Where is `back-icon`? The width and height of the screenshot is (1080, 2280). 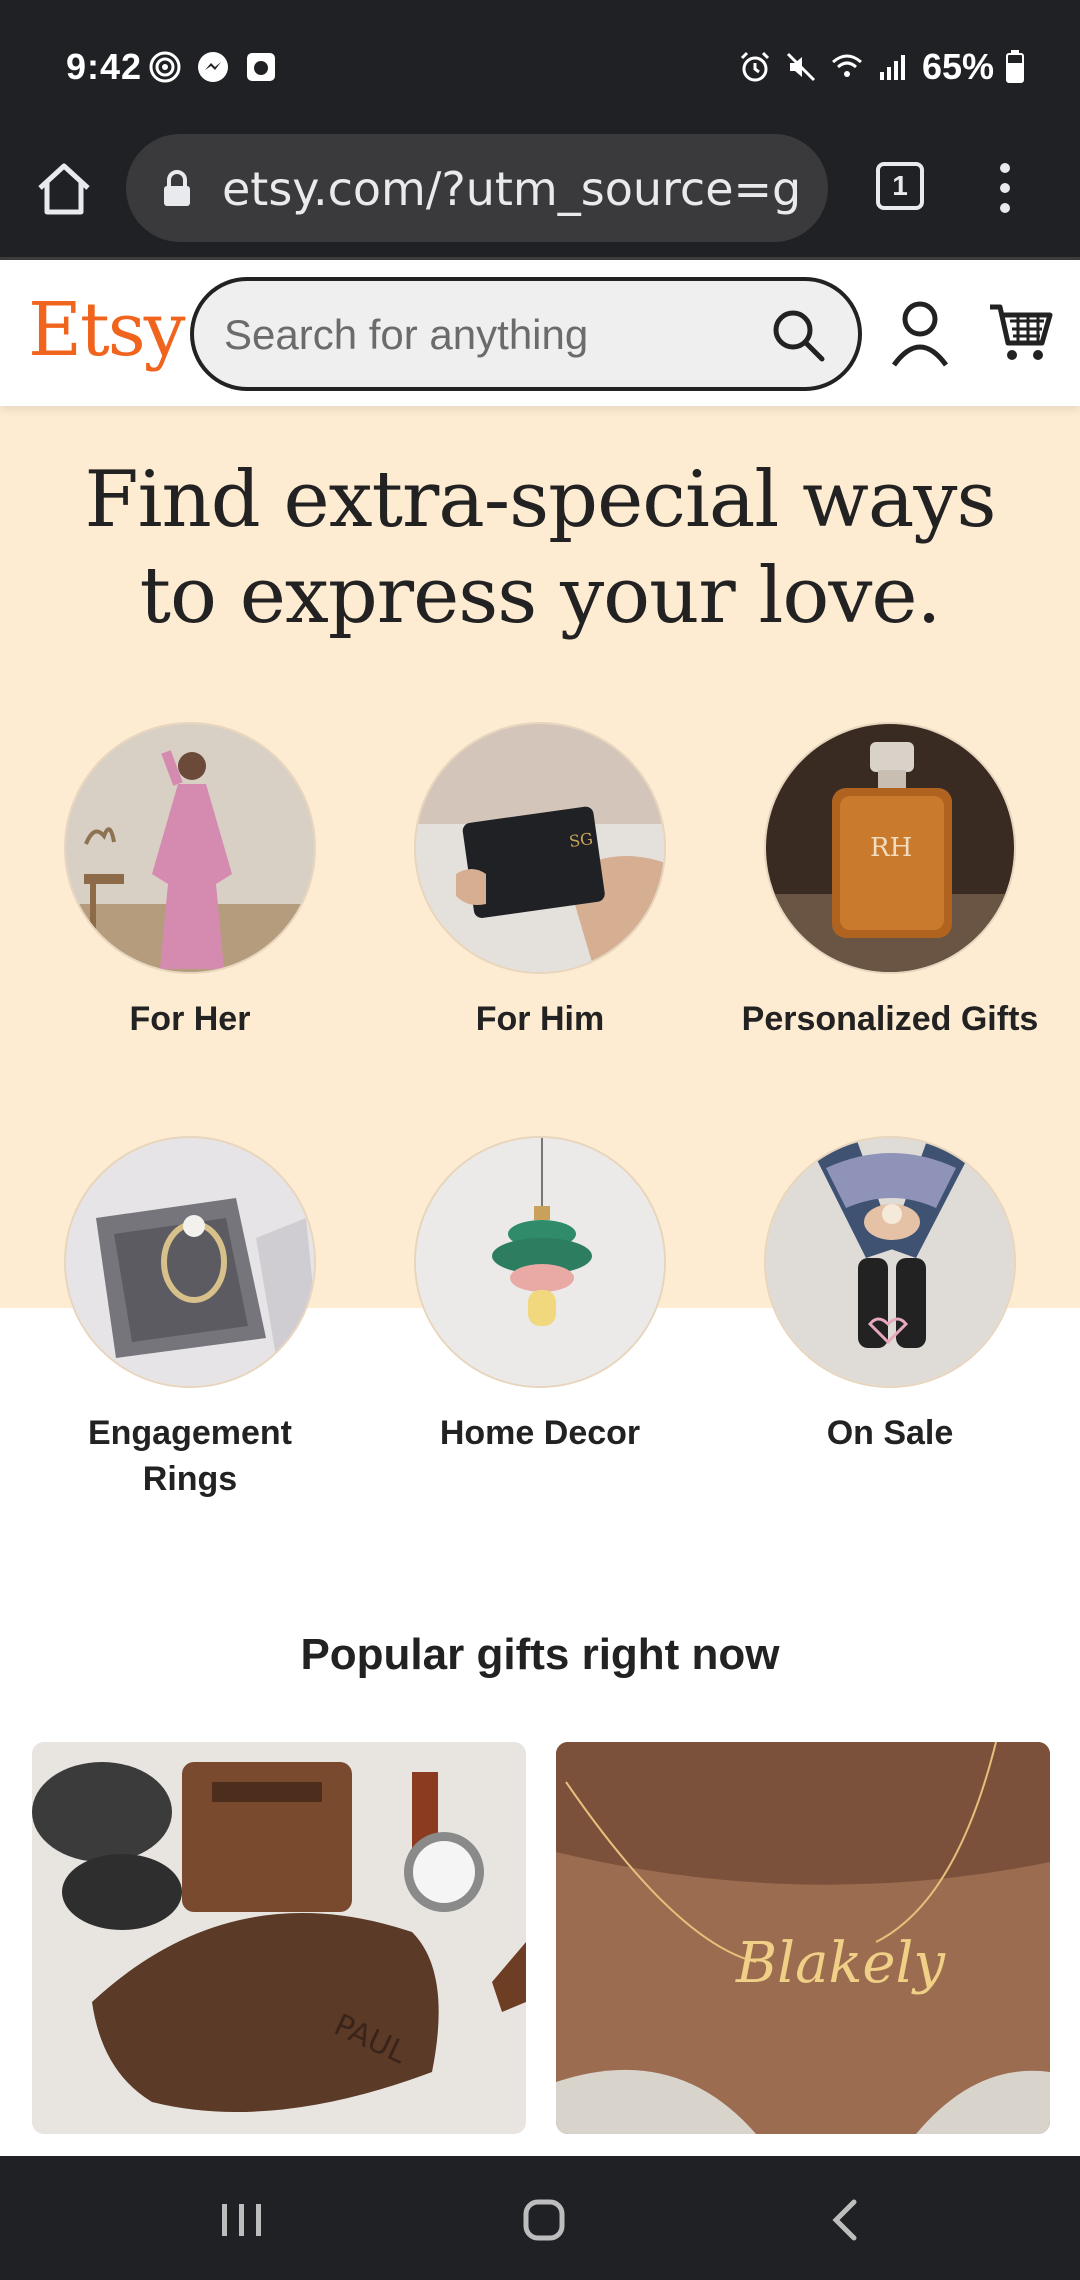
back-icon is located at coordinates (846, 2220).